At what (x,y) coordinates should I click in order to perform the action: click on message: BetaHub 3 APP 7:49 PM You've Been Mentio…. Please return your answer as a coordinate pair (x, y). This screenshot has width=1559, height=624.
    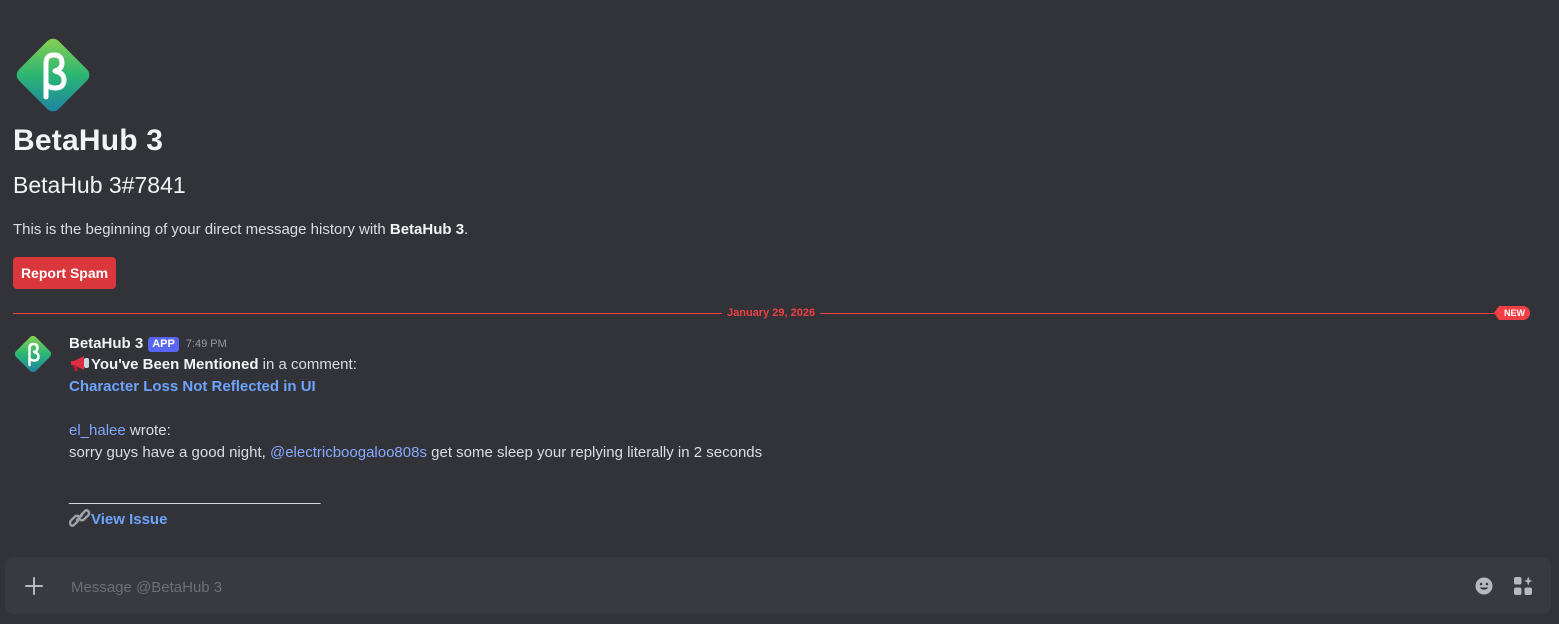
    Looking at the image, I should click on (415, 432).